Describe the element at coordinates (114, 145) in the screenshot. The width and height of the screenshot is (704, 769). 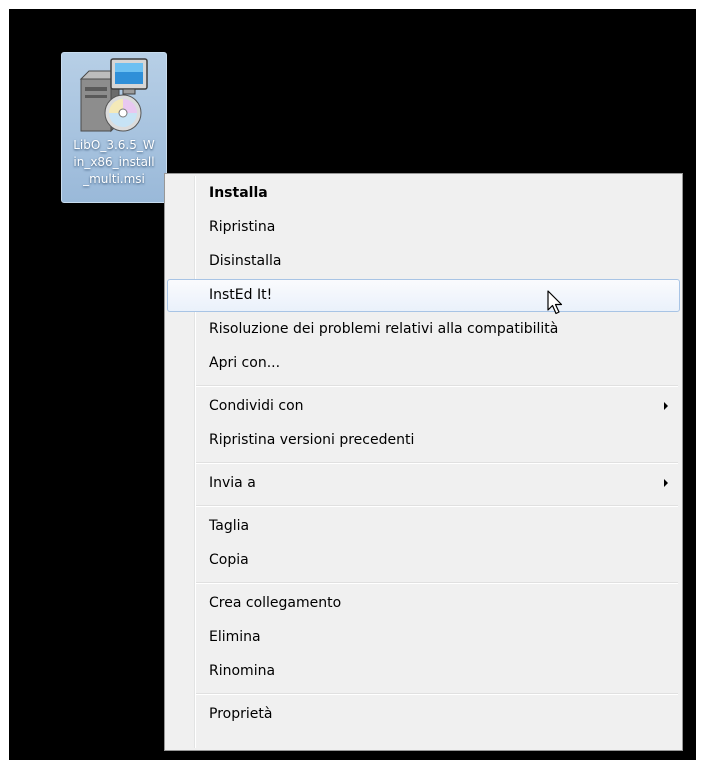
I see `file-name-line-1: LibO_3.6.5_W` at that location.